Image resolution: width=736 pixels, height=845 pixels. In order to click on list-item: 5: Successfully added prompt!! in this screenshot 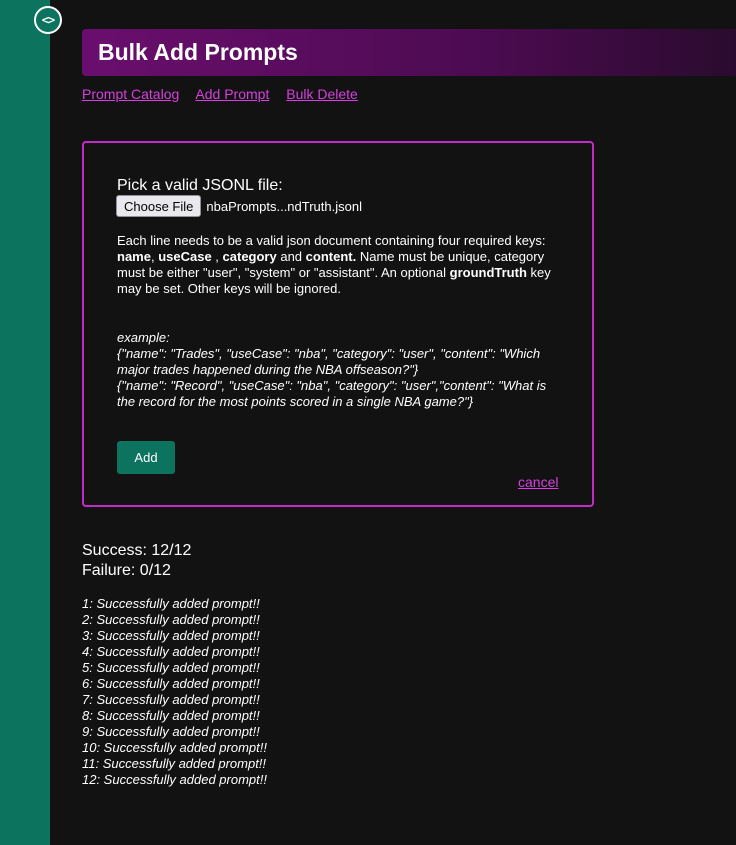, I will do `click(171, 667)`.